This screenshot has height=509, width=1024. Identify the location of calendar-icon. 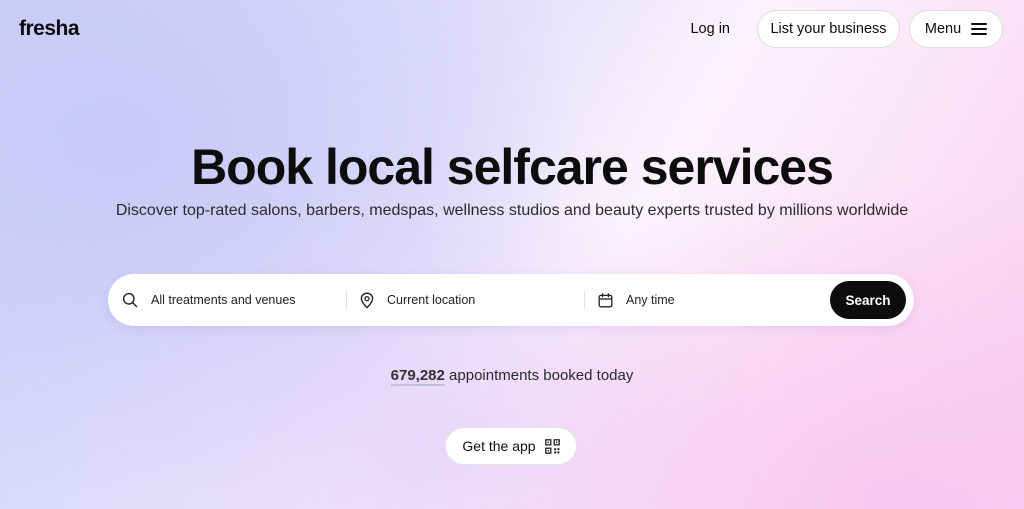
(605, 299).